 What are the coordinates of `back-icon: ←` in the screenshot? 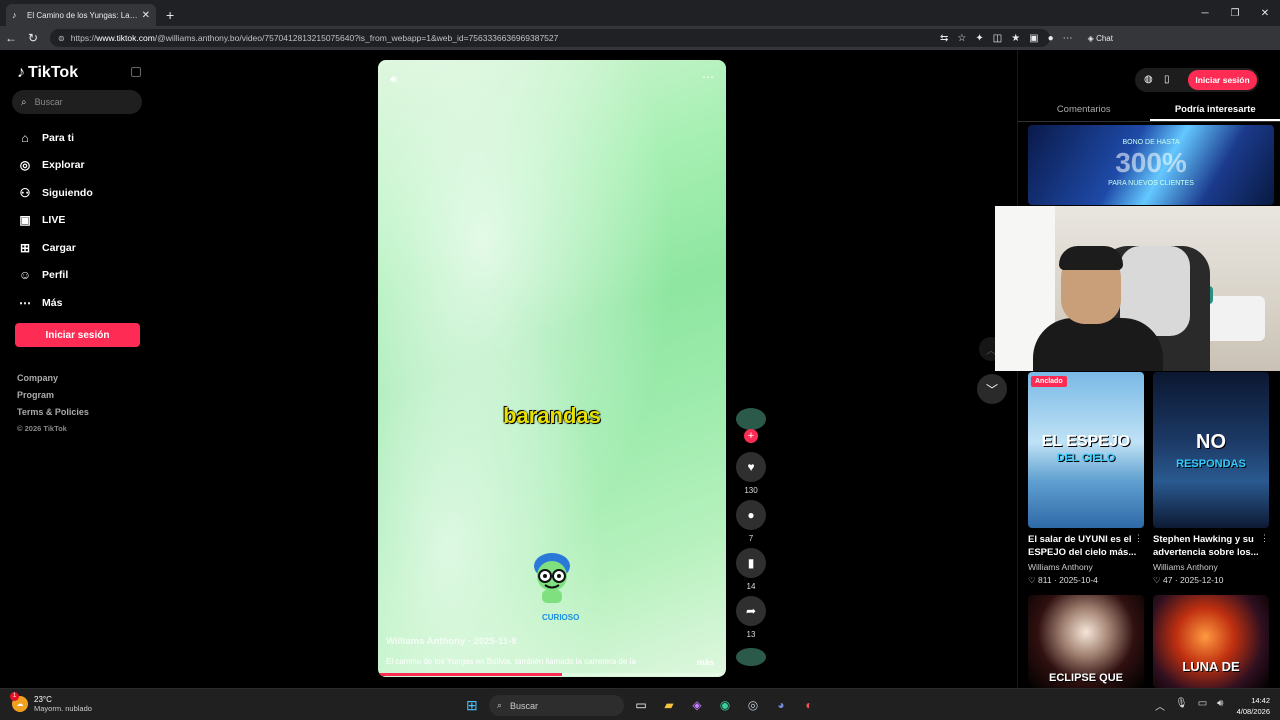 It's located at (11, 38).